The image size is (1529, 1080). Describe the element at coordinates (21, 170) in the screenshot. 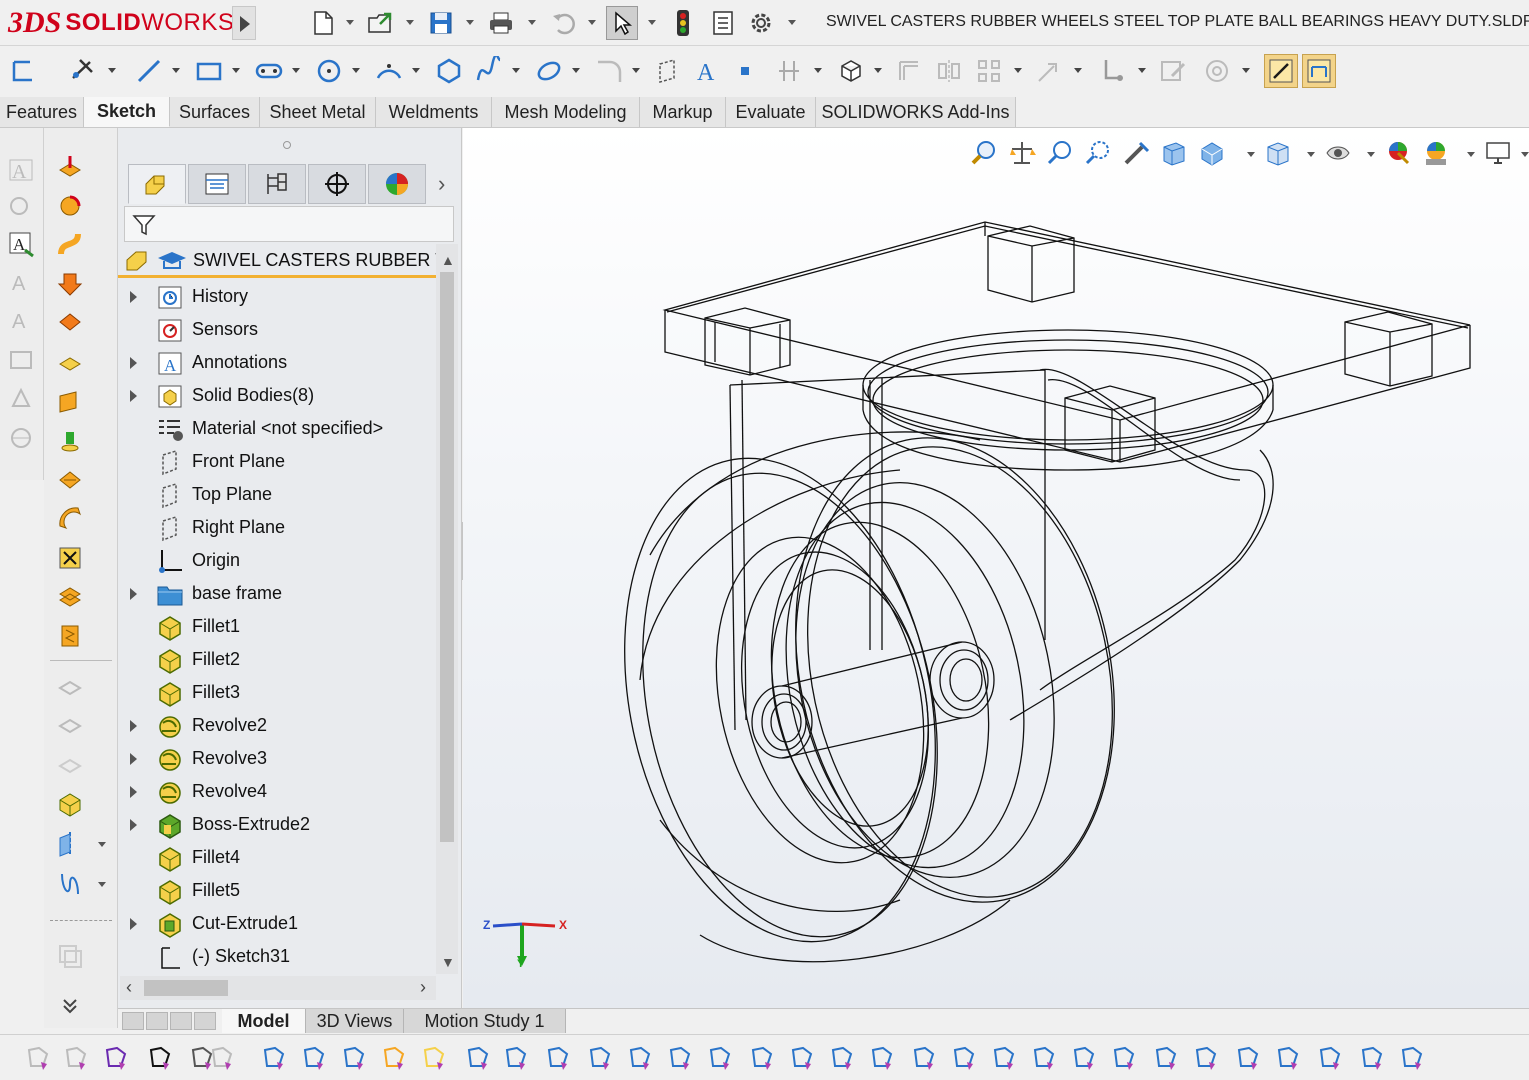

I see `note-icon: A` at that location.